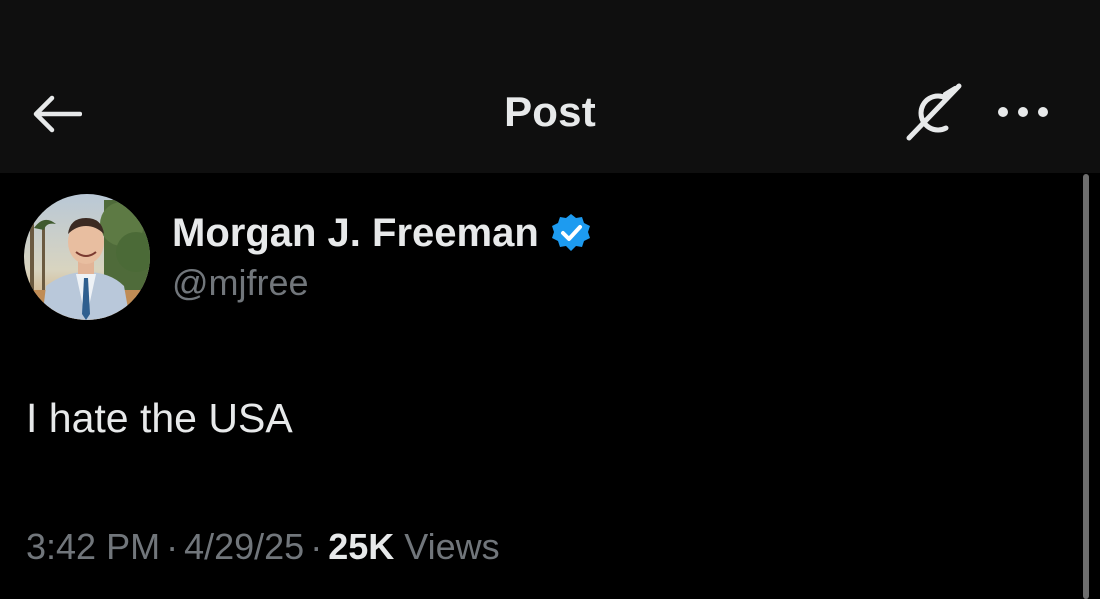 The image size is (1100, 599). I want to click on scrollbar, so click(1086, 386).